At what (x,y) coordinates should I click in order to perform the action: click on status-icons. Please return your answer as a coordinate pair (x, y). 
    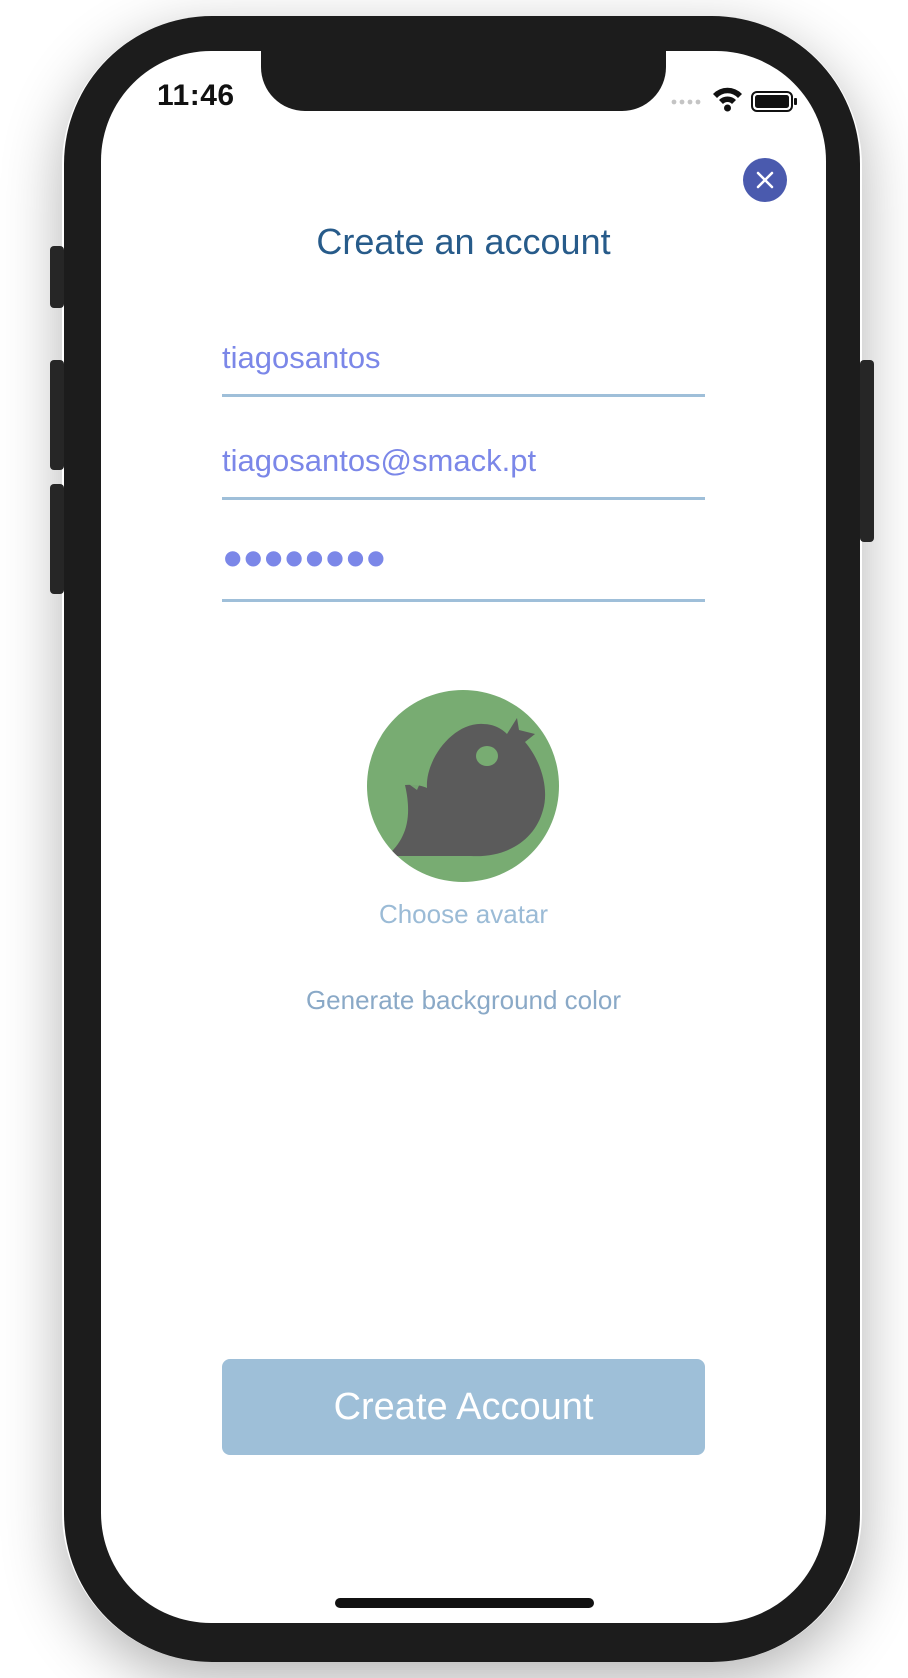
    Looking at the image, I should click on (734, 99).